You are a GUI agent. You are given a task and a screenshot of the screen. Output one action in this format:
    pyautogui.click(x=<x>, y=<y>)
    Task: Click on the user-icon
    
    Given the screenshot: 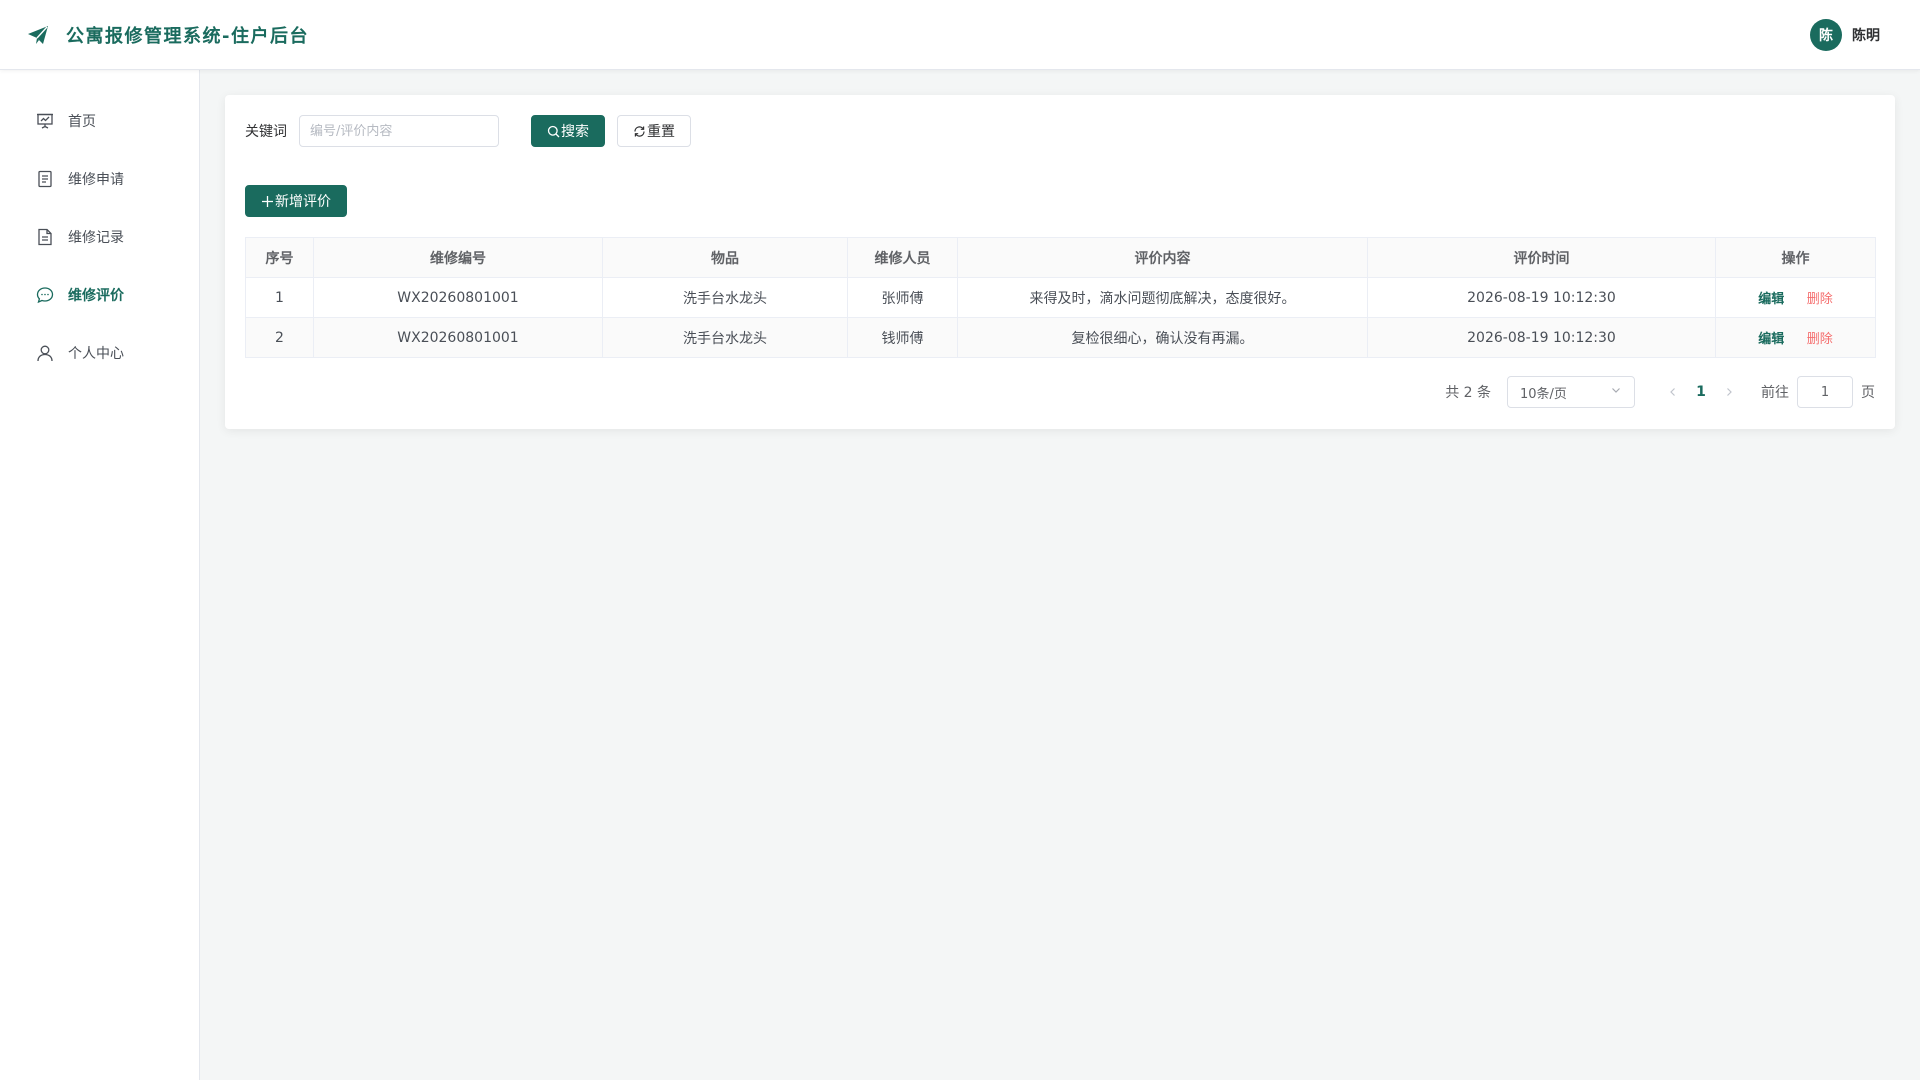 What is the action you would take?
    pyautogui.click(x=45, y=353)
    